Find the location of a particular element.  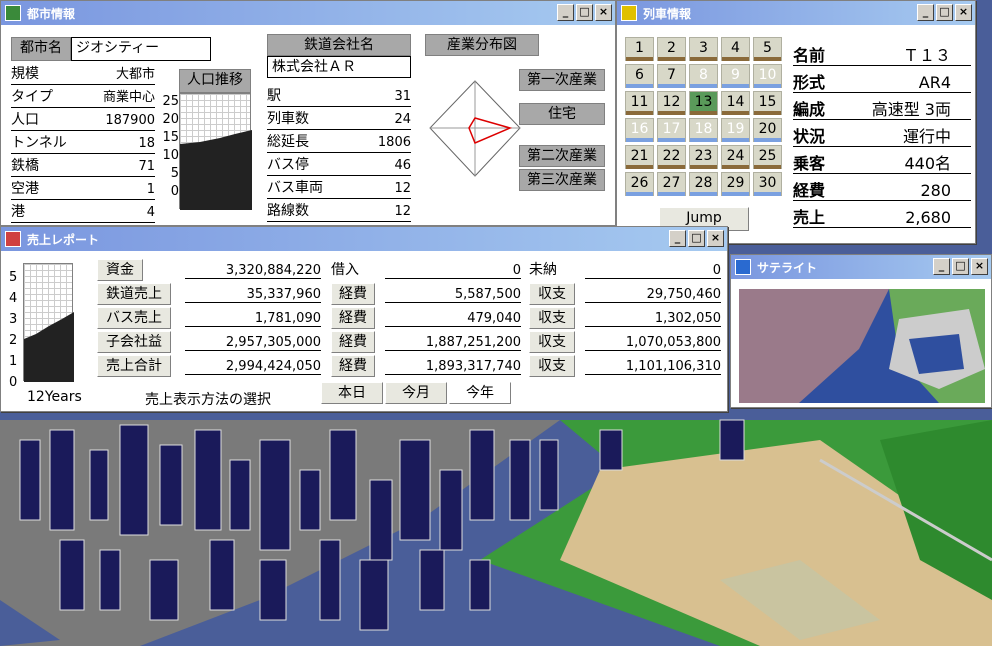

city-stat-row: タイプ 商業中心 is located at coordinates (83, 98).